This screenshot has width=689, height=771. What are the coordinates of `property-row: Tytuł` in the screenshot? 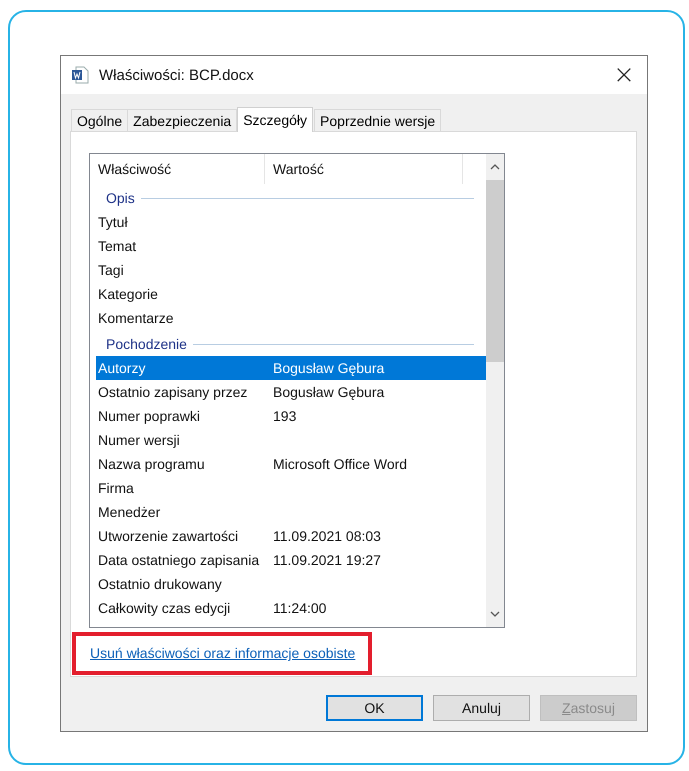 It's located at (288, 222).